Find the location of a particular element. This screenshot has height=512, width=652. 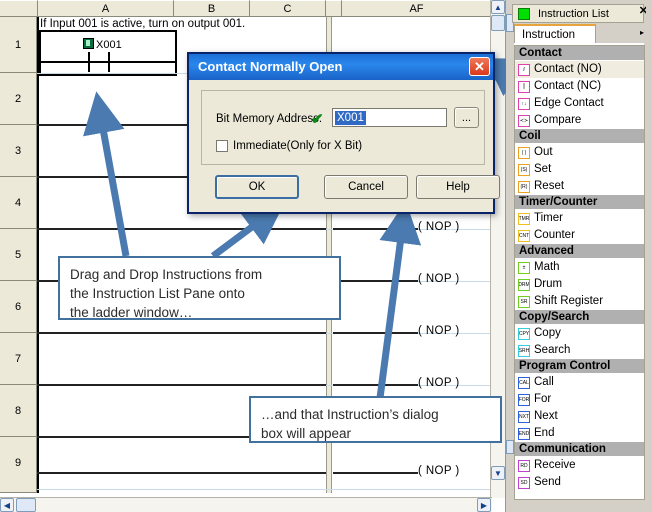

instruction-item-receive: RD Receive is located at coordinates (579, 465).